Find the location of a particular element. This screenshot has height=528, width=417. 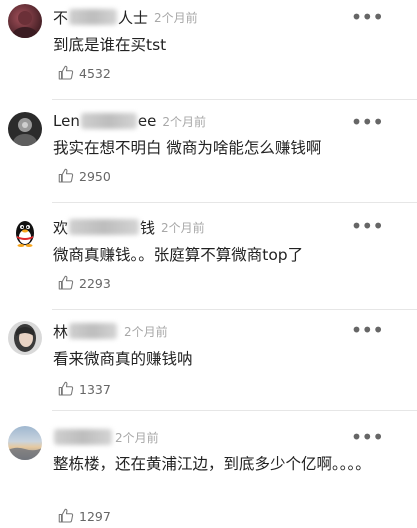

like-count: 2950 is located at coordinates (95, 176).